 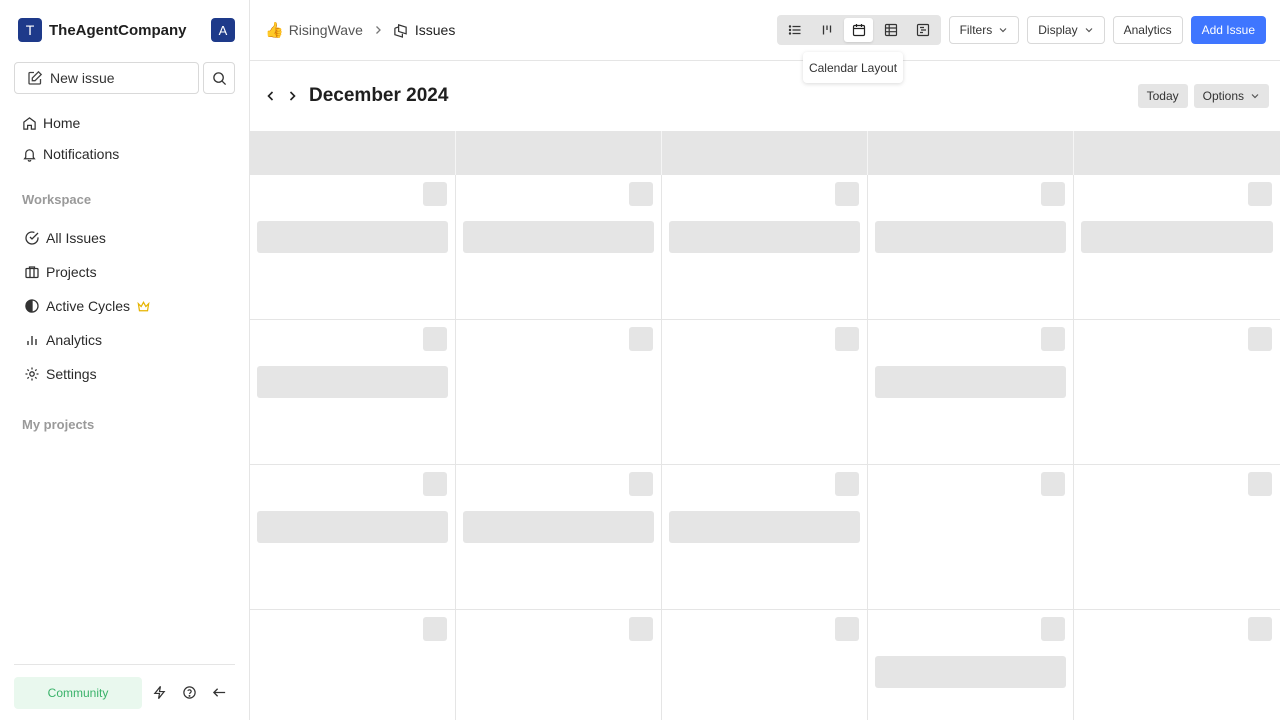 I want to click on help-button, so click(x=189, y=693).